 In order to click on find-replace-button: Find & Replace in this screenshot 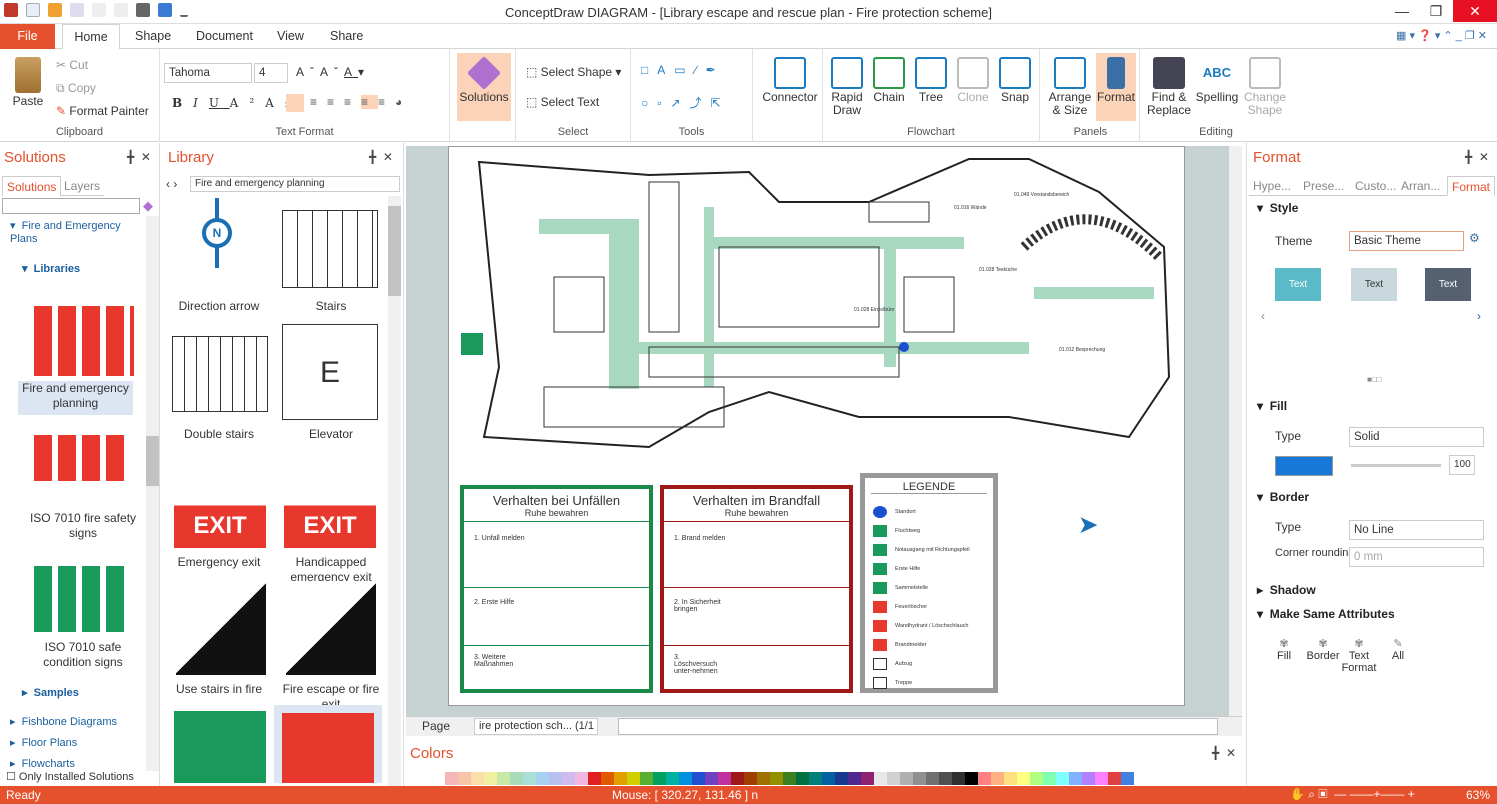, I will do `click(1169, 87)`.